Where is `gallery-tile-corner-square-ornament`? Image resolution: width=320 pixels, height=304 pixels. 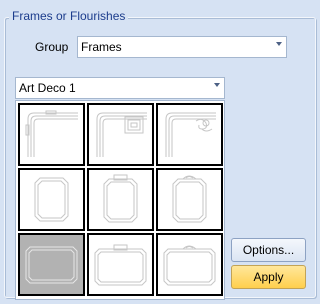
gallery-tile-corner-square-ornament is located at coordinates (120, 134).